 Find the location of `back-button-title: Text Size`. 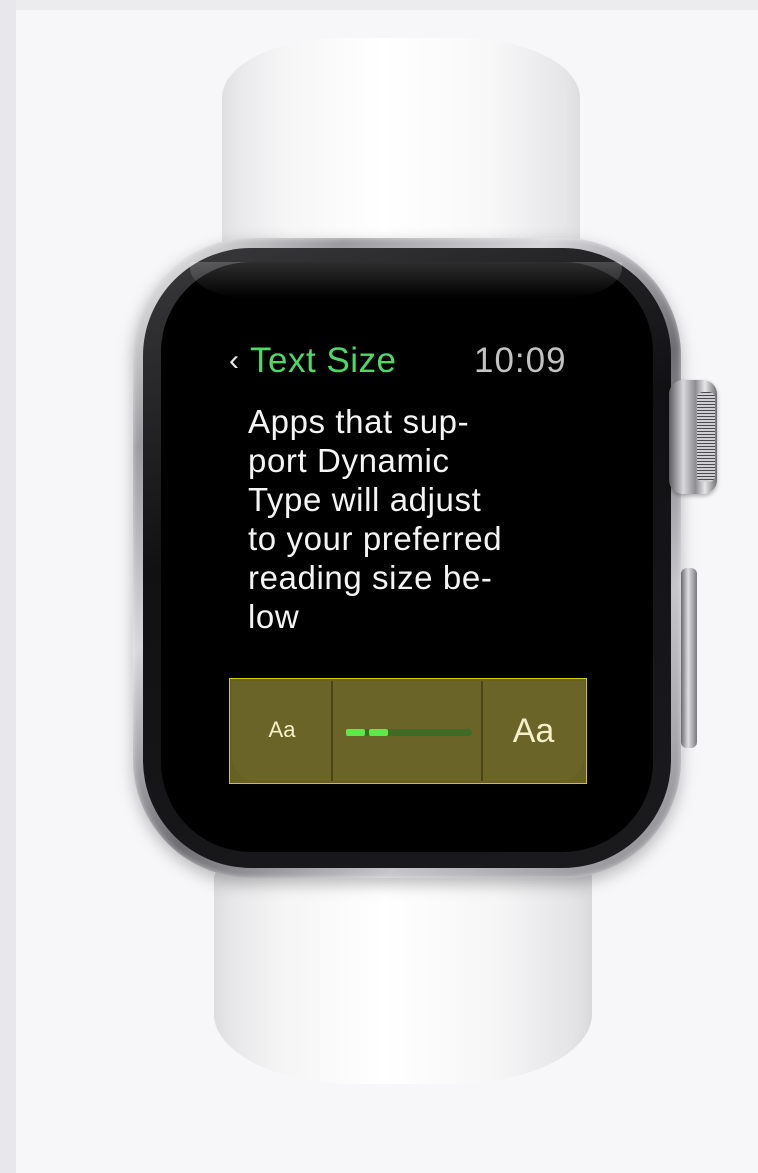

back-button-title: Text Size is located at coordinates (323, 361).